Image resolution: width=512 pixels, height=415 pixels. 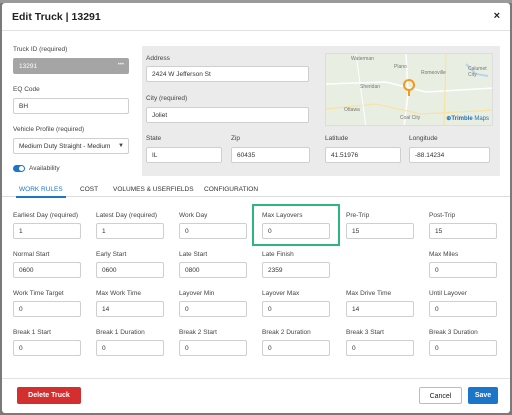 I want to click on post-trip-field: 15, so click(x=463, y=231).